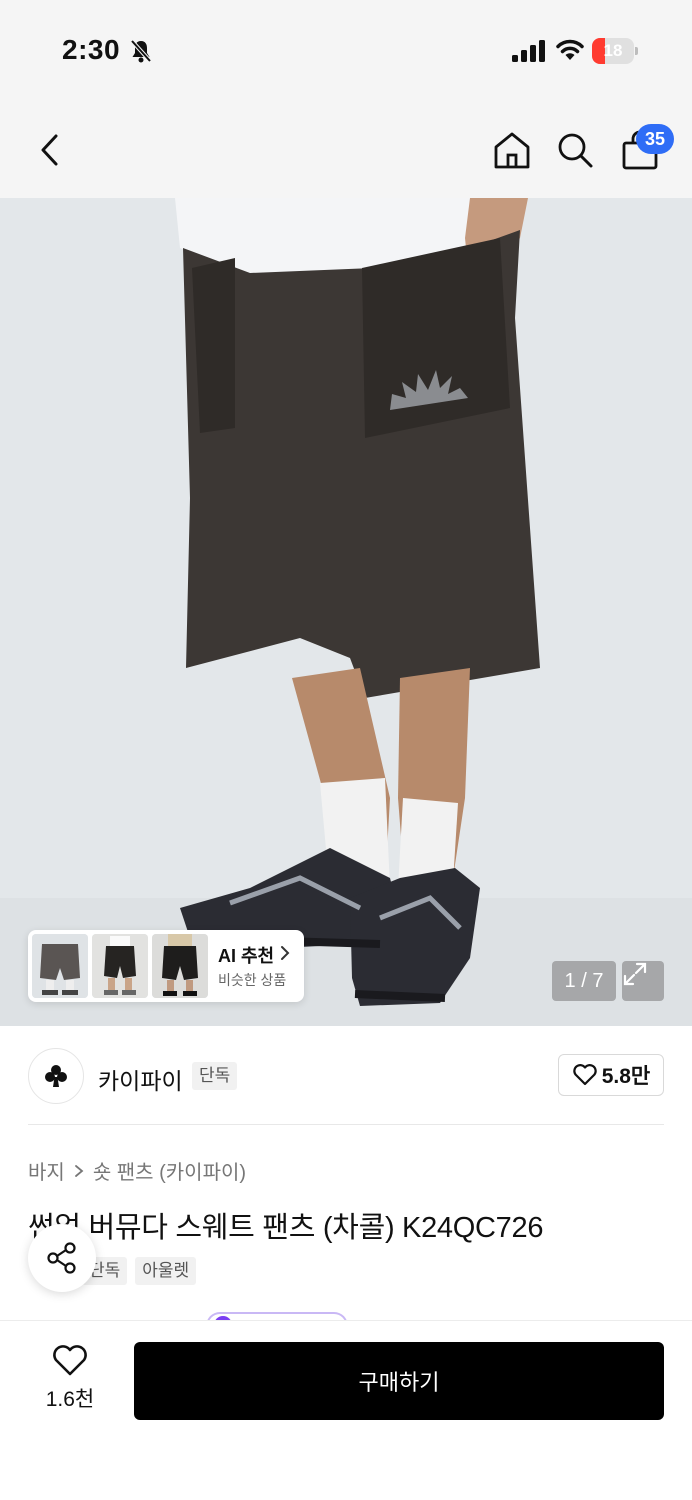  I want to click on bottom-action-bar: 1.6천 구매하기, so click(346, 1410).